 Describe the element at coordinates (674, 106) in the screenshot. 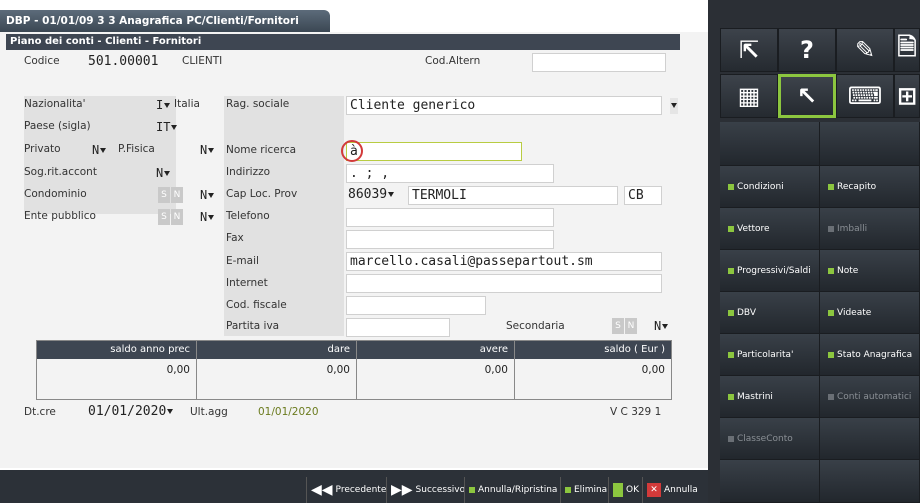

I see `rag-sociale-dropdown` at that location.